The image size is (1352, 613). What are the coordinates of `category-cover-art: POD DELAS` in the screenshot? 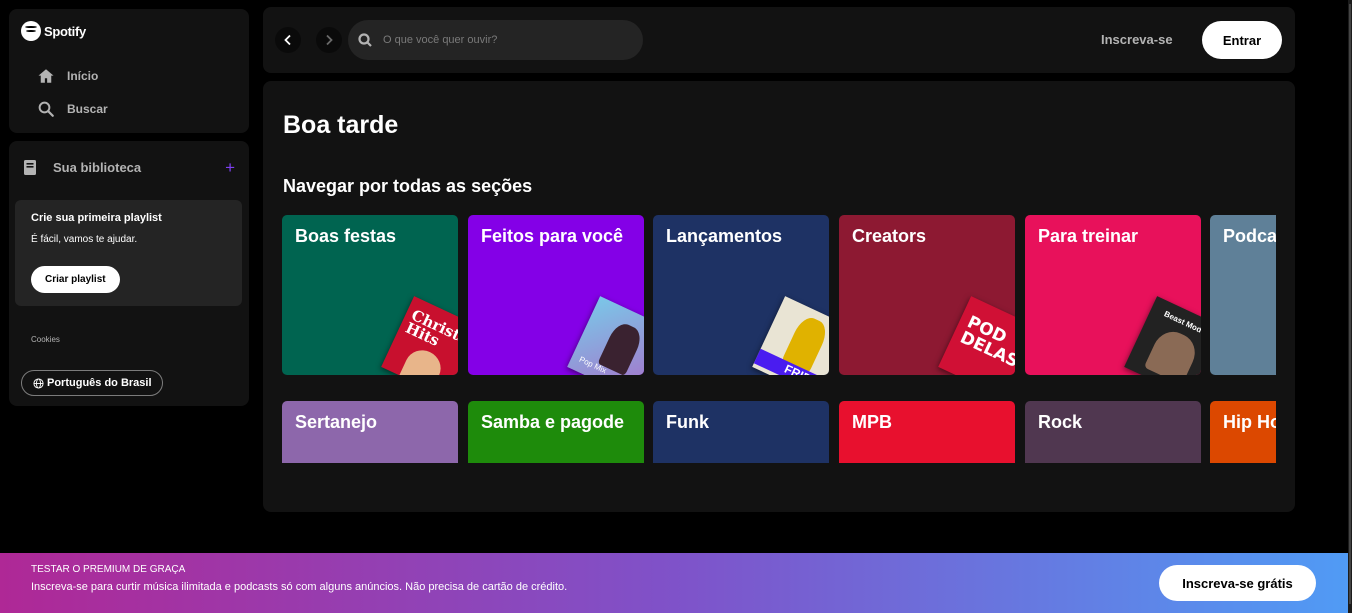 It's located at (976, 335).